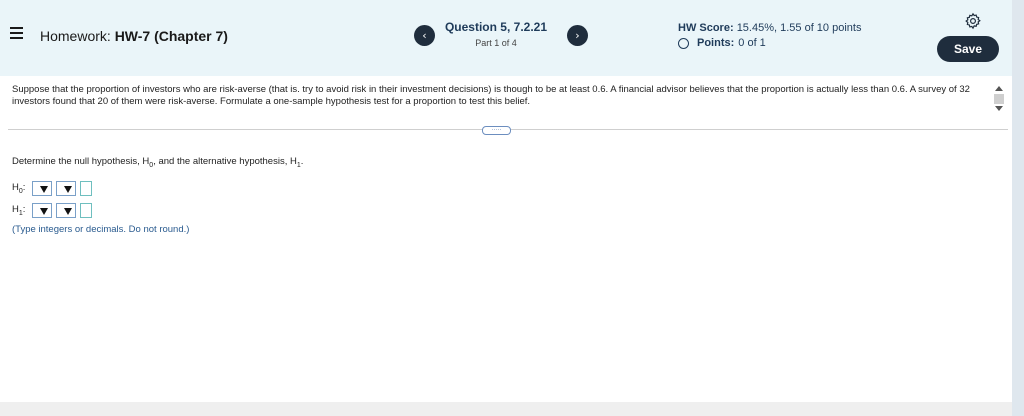  Describe the element at coordinates (999, 108) in the screenshot. I see `scroll-down-arrow-icon` at that location.